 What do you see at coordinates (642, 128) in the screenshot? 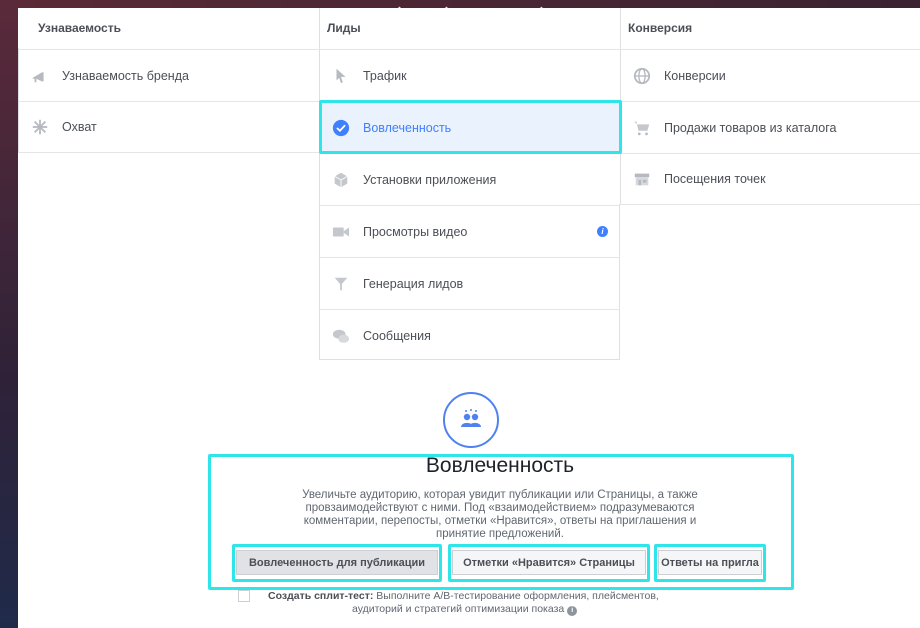
I see `cart-icon` at bounding box center [642, 128].